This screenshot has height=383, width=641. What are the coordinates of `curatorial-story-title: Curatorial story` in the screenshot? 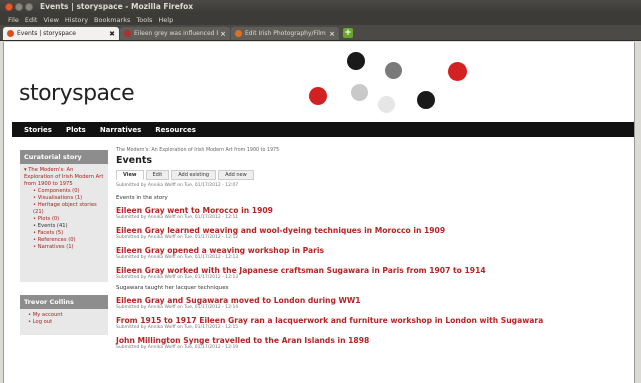 It's located at (64, 157).